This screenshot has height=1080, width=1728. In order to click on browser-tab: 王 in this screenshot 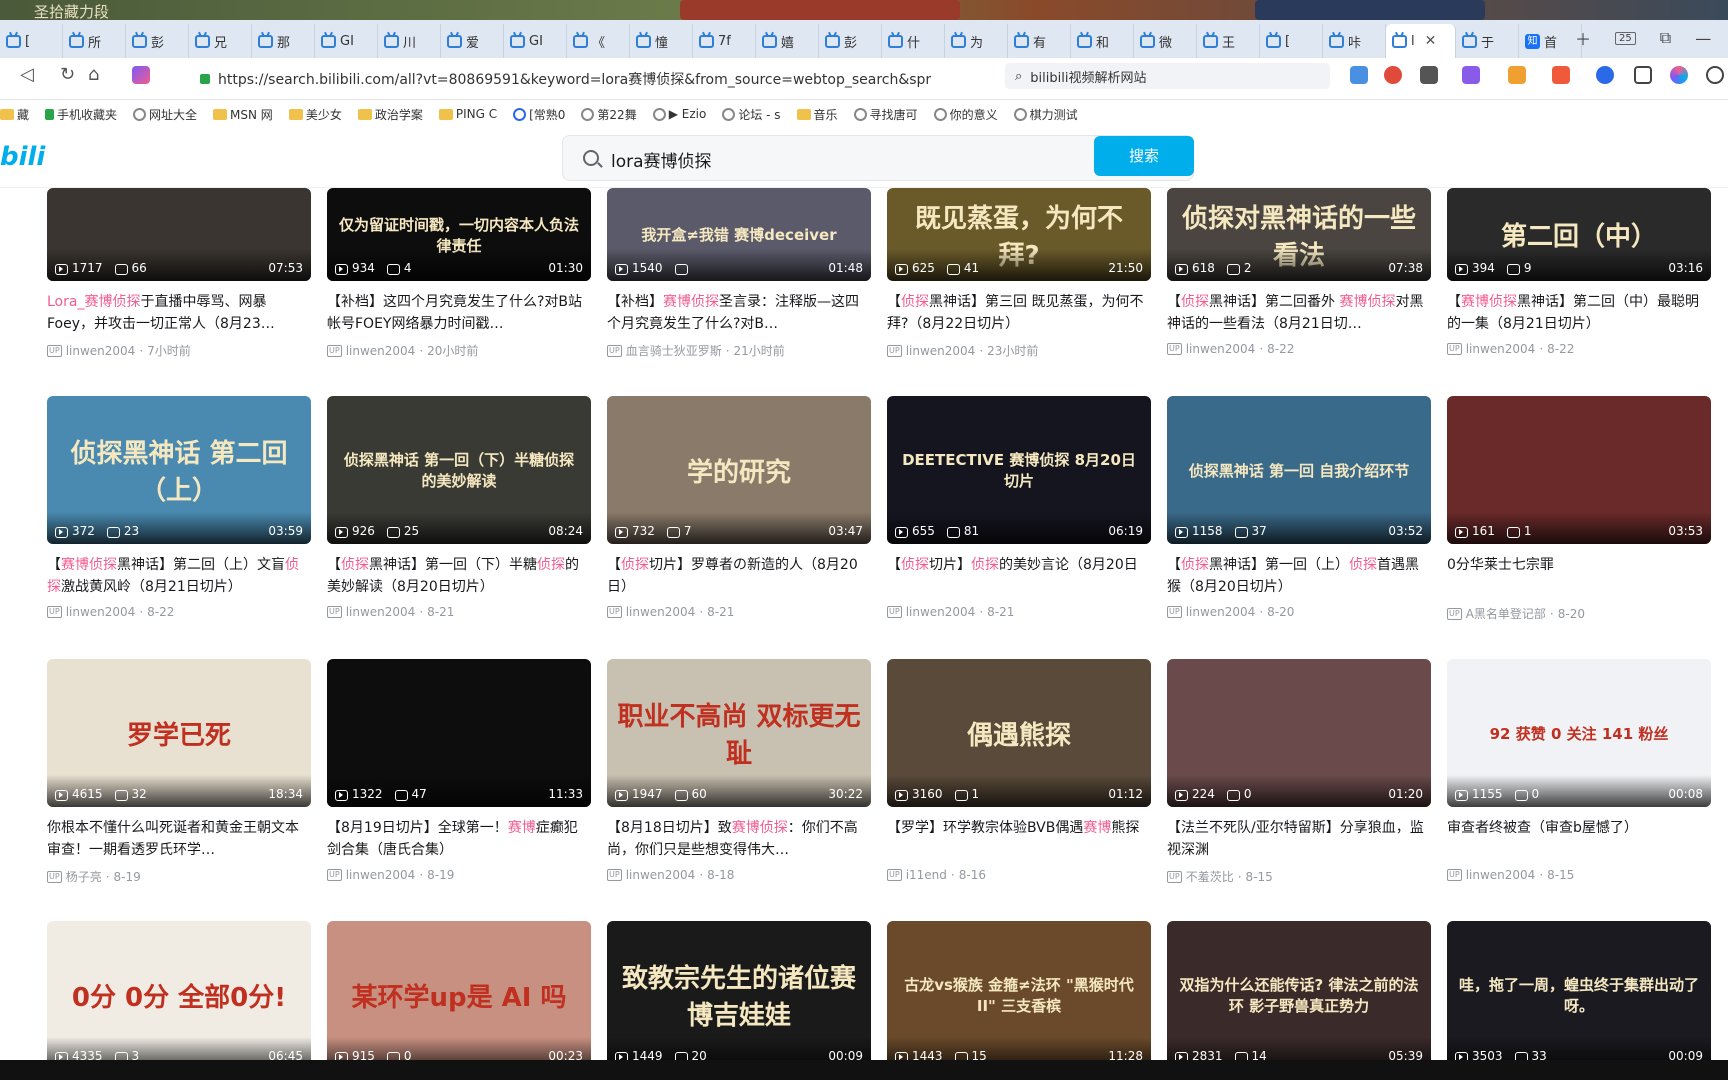, I will do `click(1228, 41)`.